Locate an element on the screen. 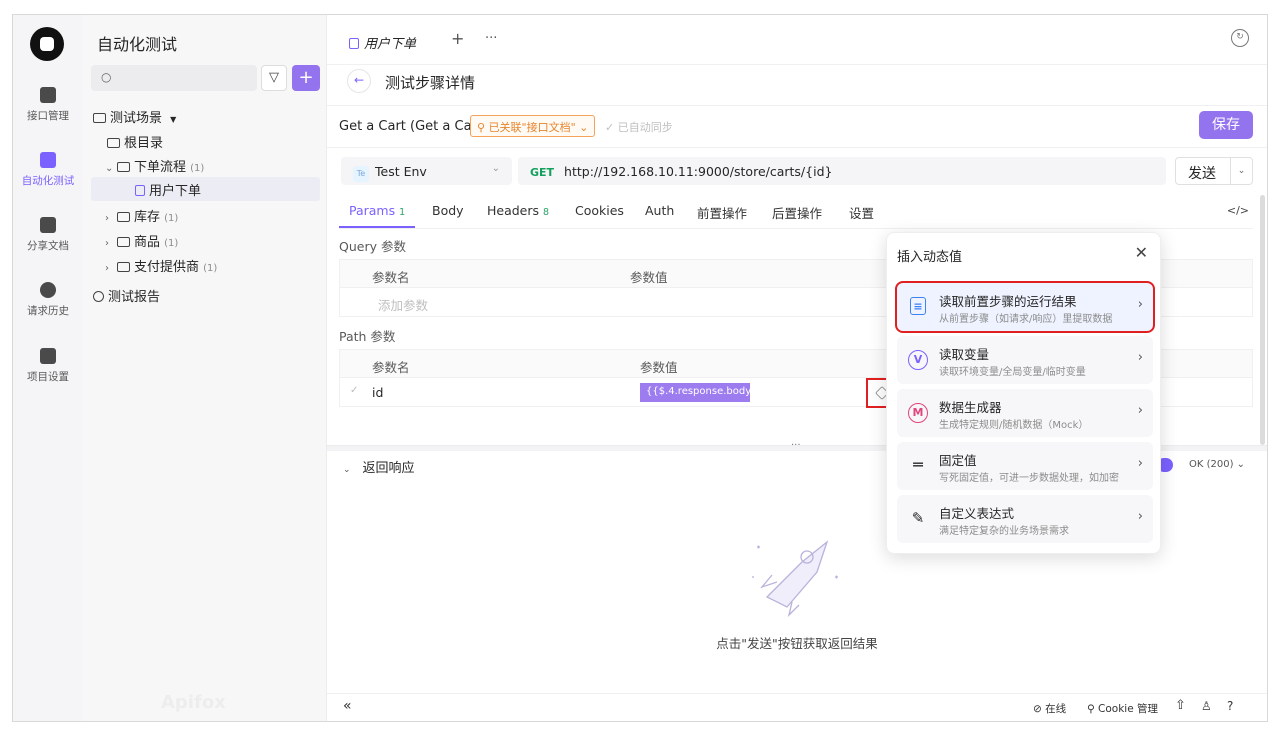  tab-post-actions: 后置操作 is located at coordinates (797, 212).